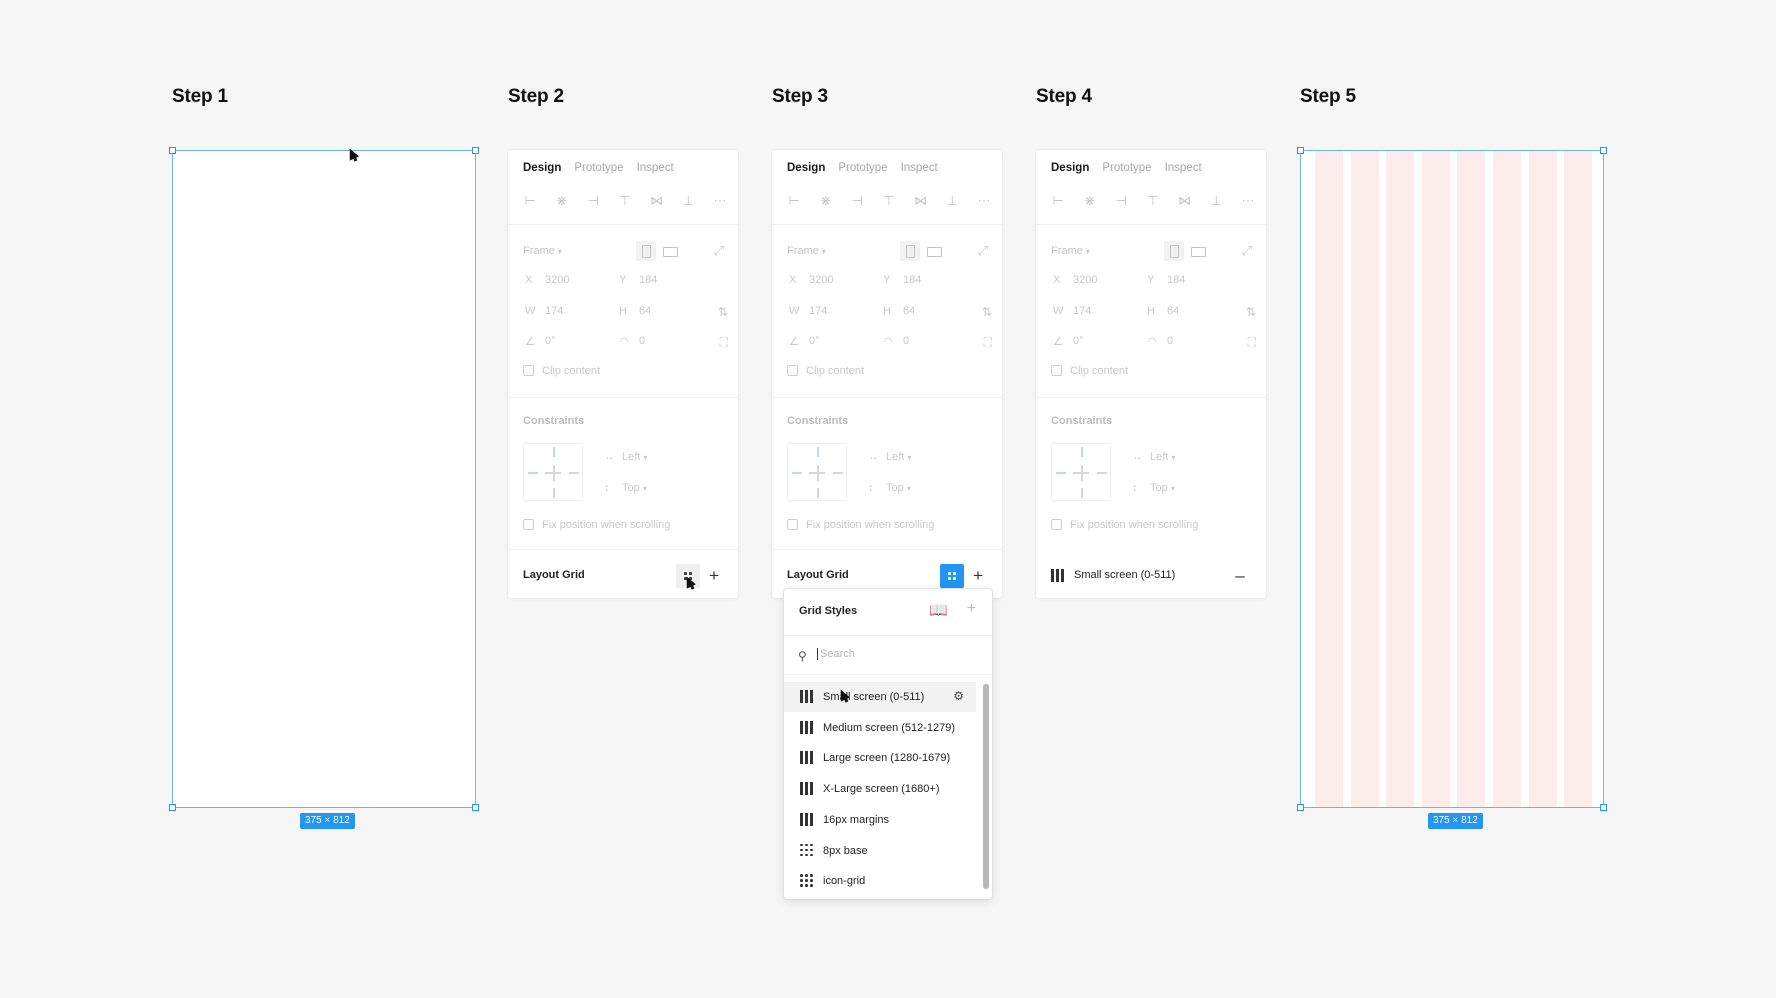  What do you see at coordinates (806, 168) in the screenshot?
I see `tab-design: Design` at bounding box center [806, 168].